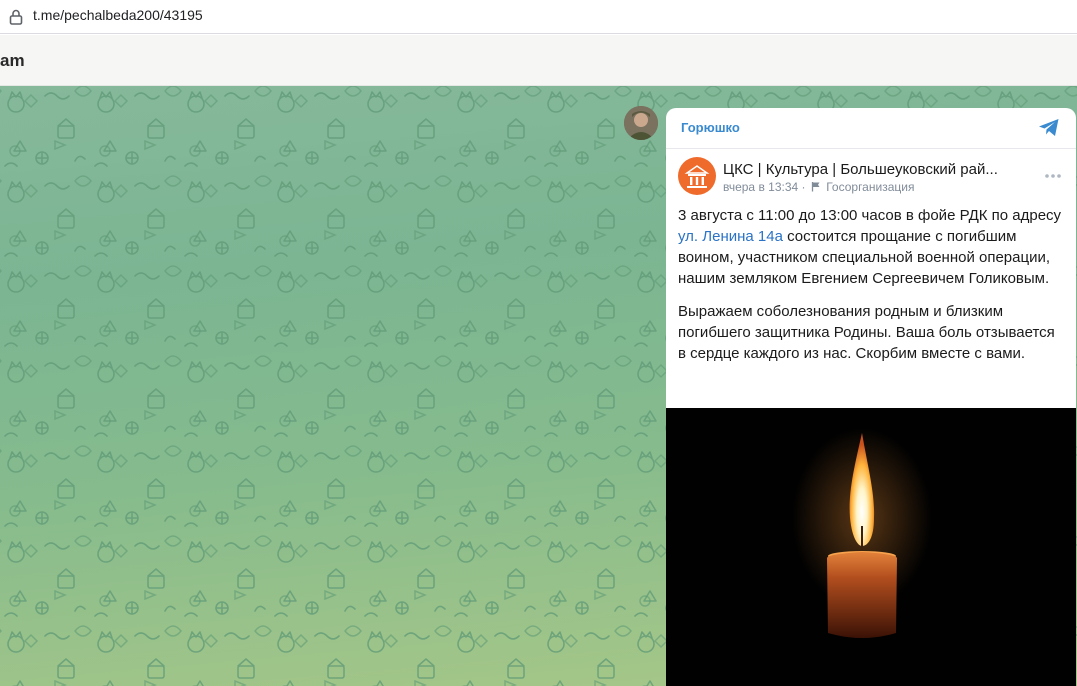 The height and width of the screenshot is (686, 1077). I want to click on museum-icon, so click(697, 176).